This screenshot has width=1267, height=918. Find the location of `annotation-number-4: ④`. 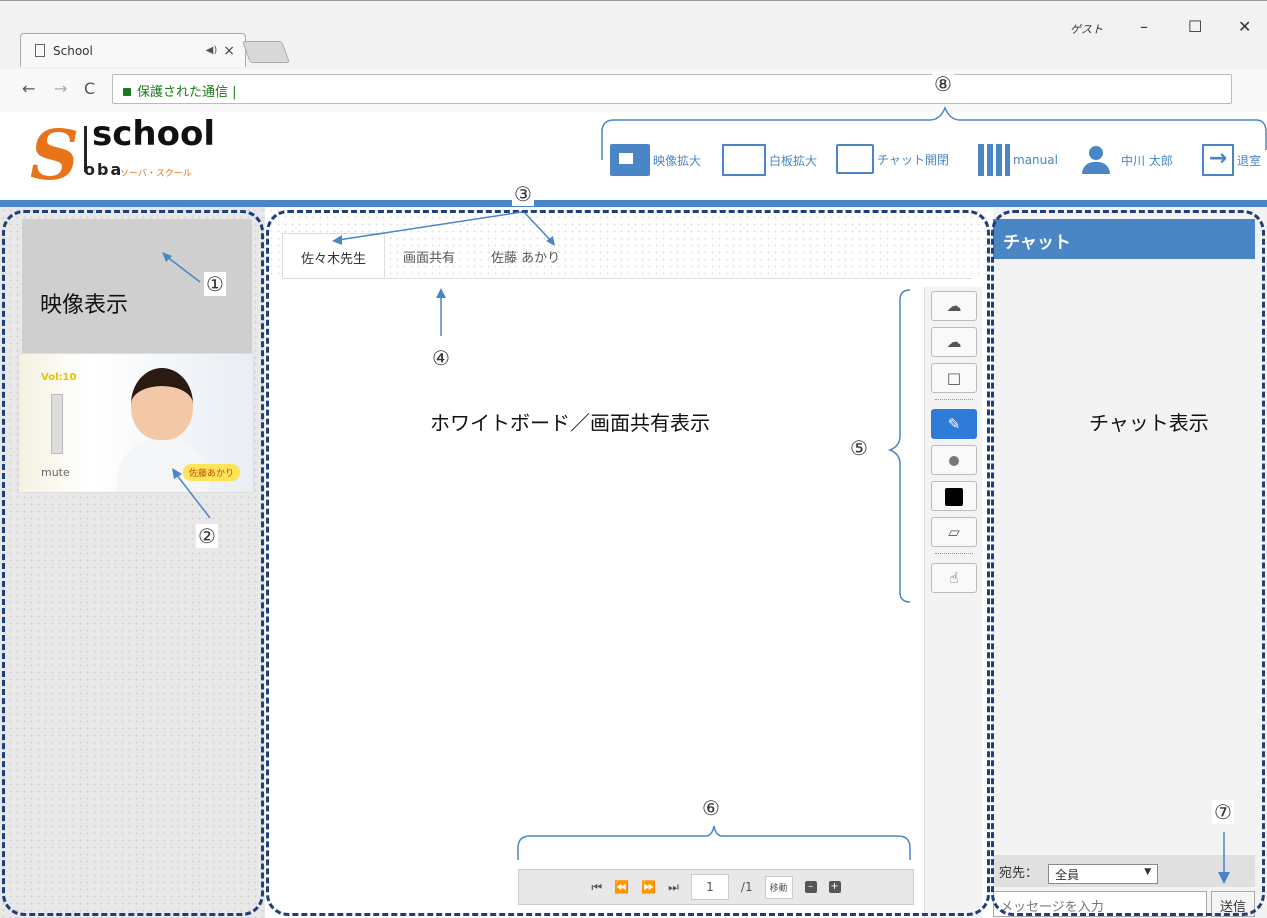

annotation-number-4: ④ is located at coordinates (441, 358).